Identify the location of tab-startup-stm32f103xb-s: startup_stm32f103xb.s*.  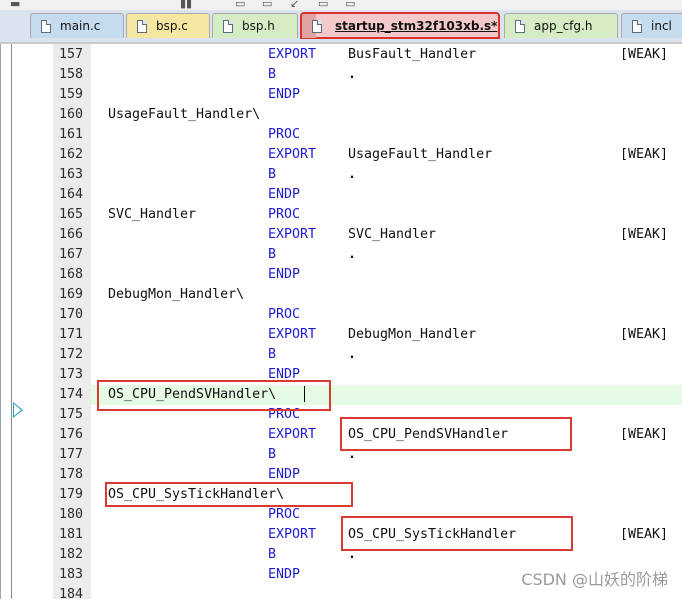
(400, 25).